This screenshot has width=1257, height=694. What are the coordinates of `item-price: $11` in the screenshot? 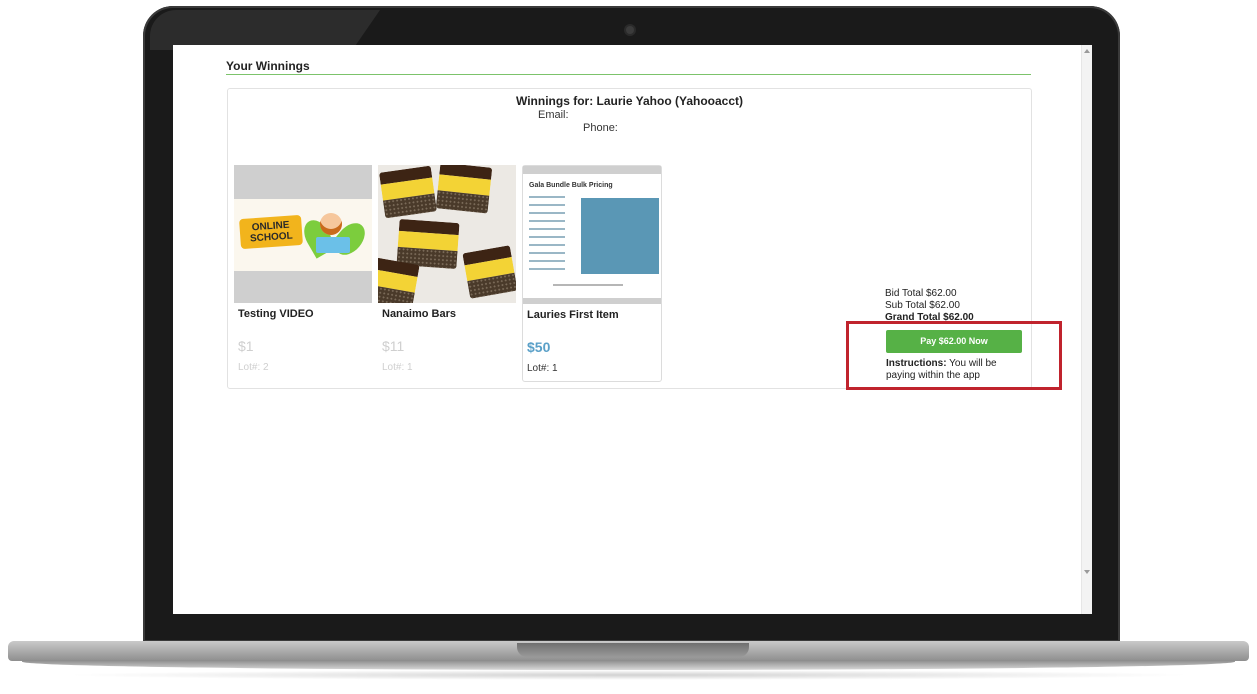 It's located at (393, 346).